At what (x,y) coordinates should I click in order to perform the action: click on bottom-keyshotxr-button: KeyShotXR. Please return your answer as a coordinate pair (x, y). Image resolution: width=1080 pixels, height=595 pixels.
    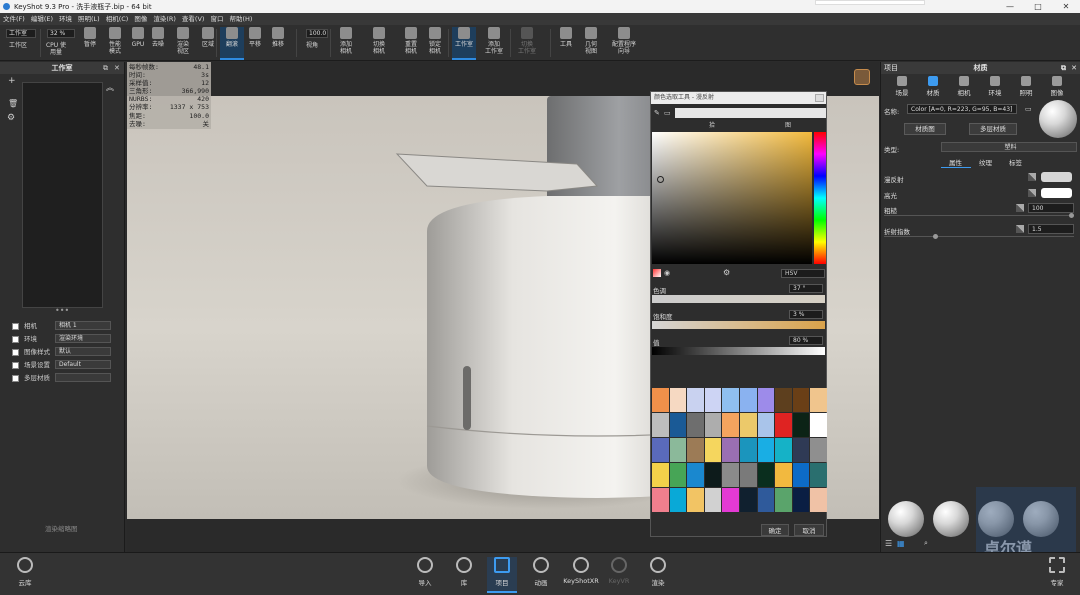
    Looking at the image, I should click on (581, 571).